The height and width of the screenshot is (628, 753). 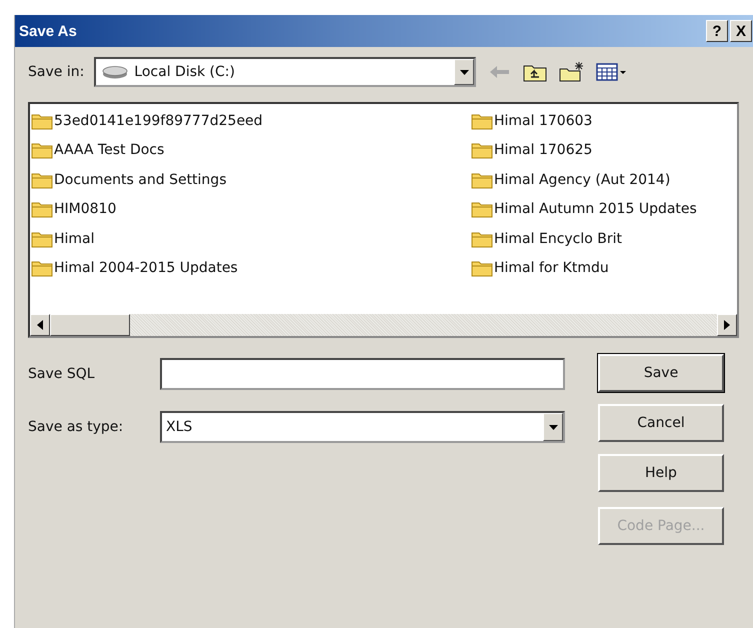 What do you see at coordinates (250, 150) in the screenshot?
I see `folder-item: AAAA Test Docs` at bounding box center [250, 150].